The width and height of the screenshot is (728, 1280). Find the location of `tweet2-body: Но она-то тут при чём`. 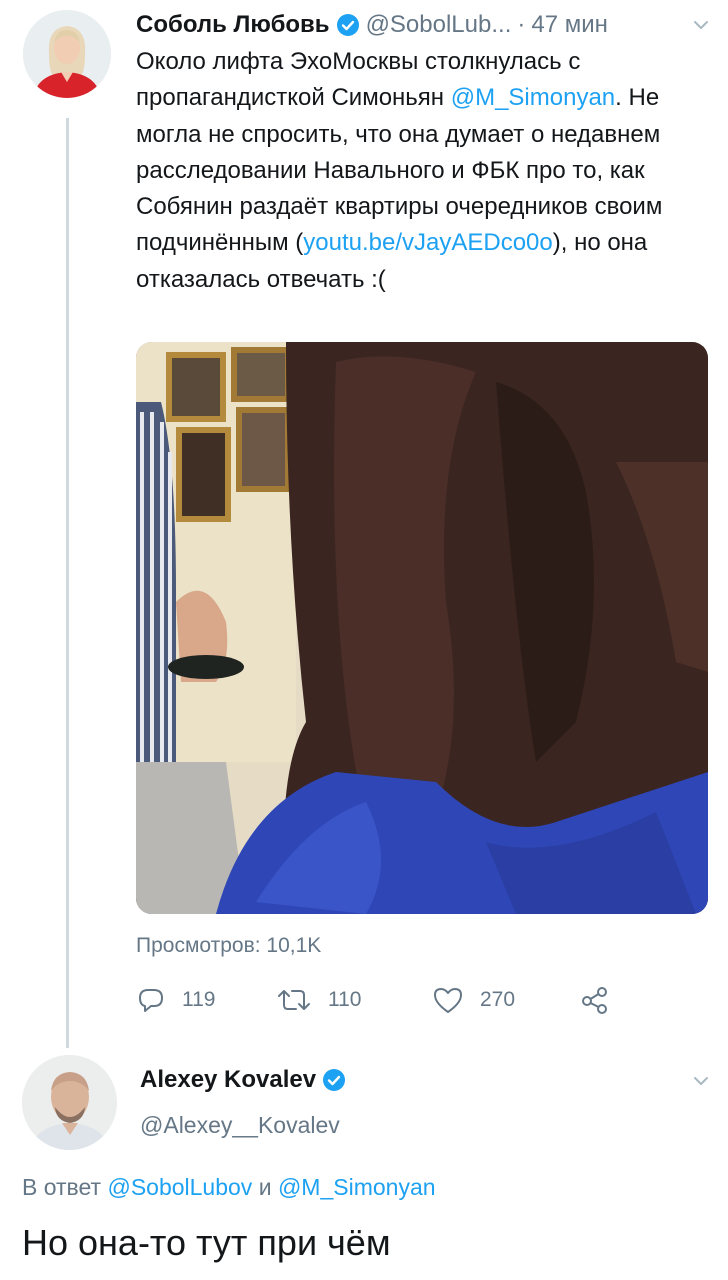

tweet2-body: Но она-то тут при чём is located at coordinates (206, 1242).